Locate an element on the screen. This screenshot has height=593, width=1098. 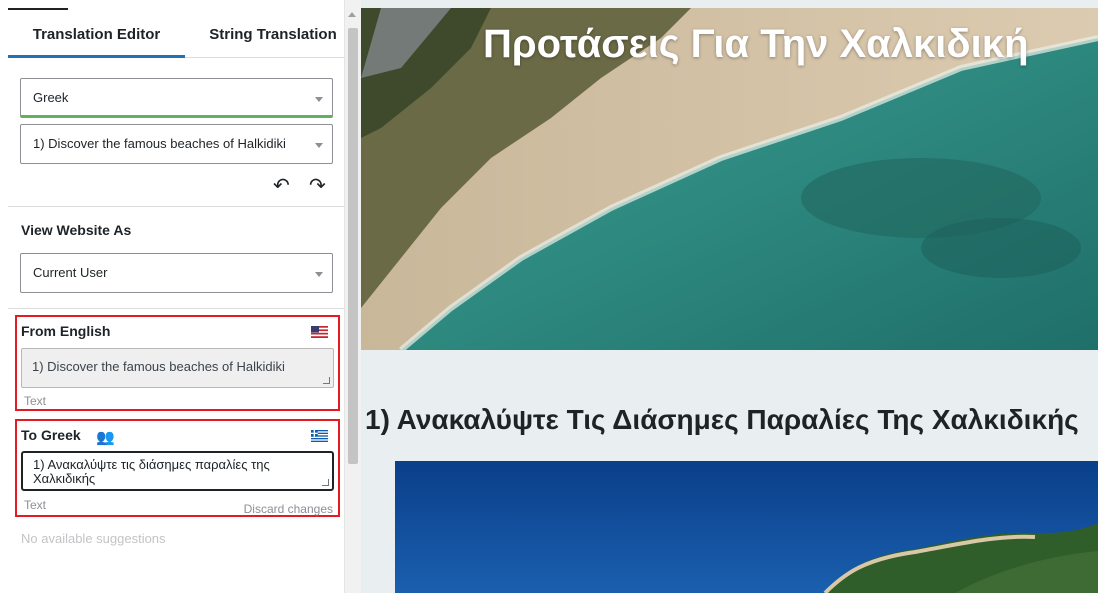
tab-translation-editor: Translation Editor is located at coordinates (96, 38).